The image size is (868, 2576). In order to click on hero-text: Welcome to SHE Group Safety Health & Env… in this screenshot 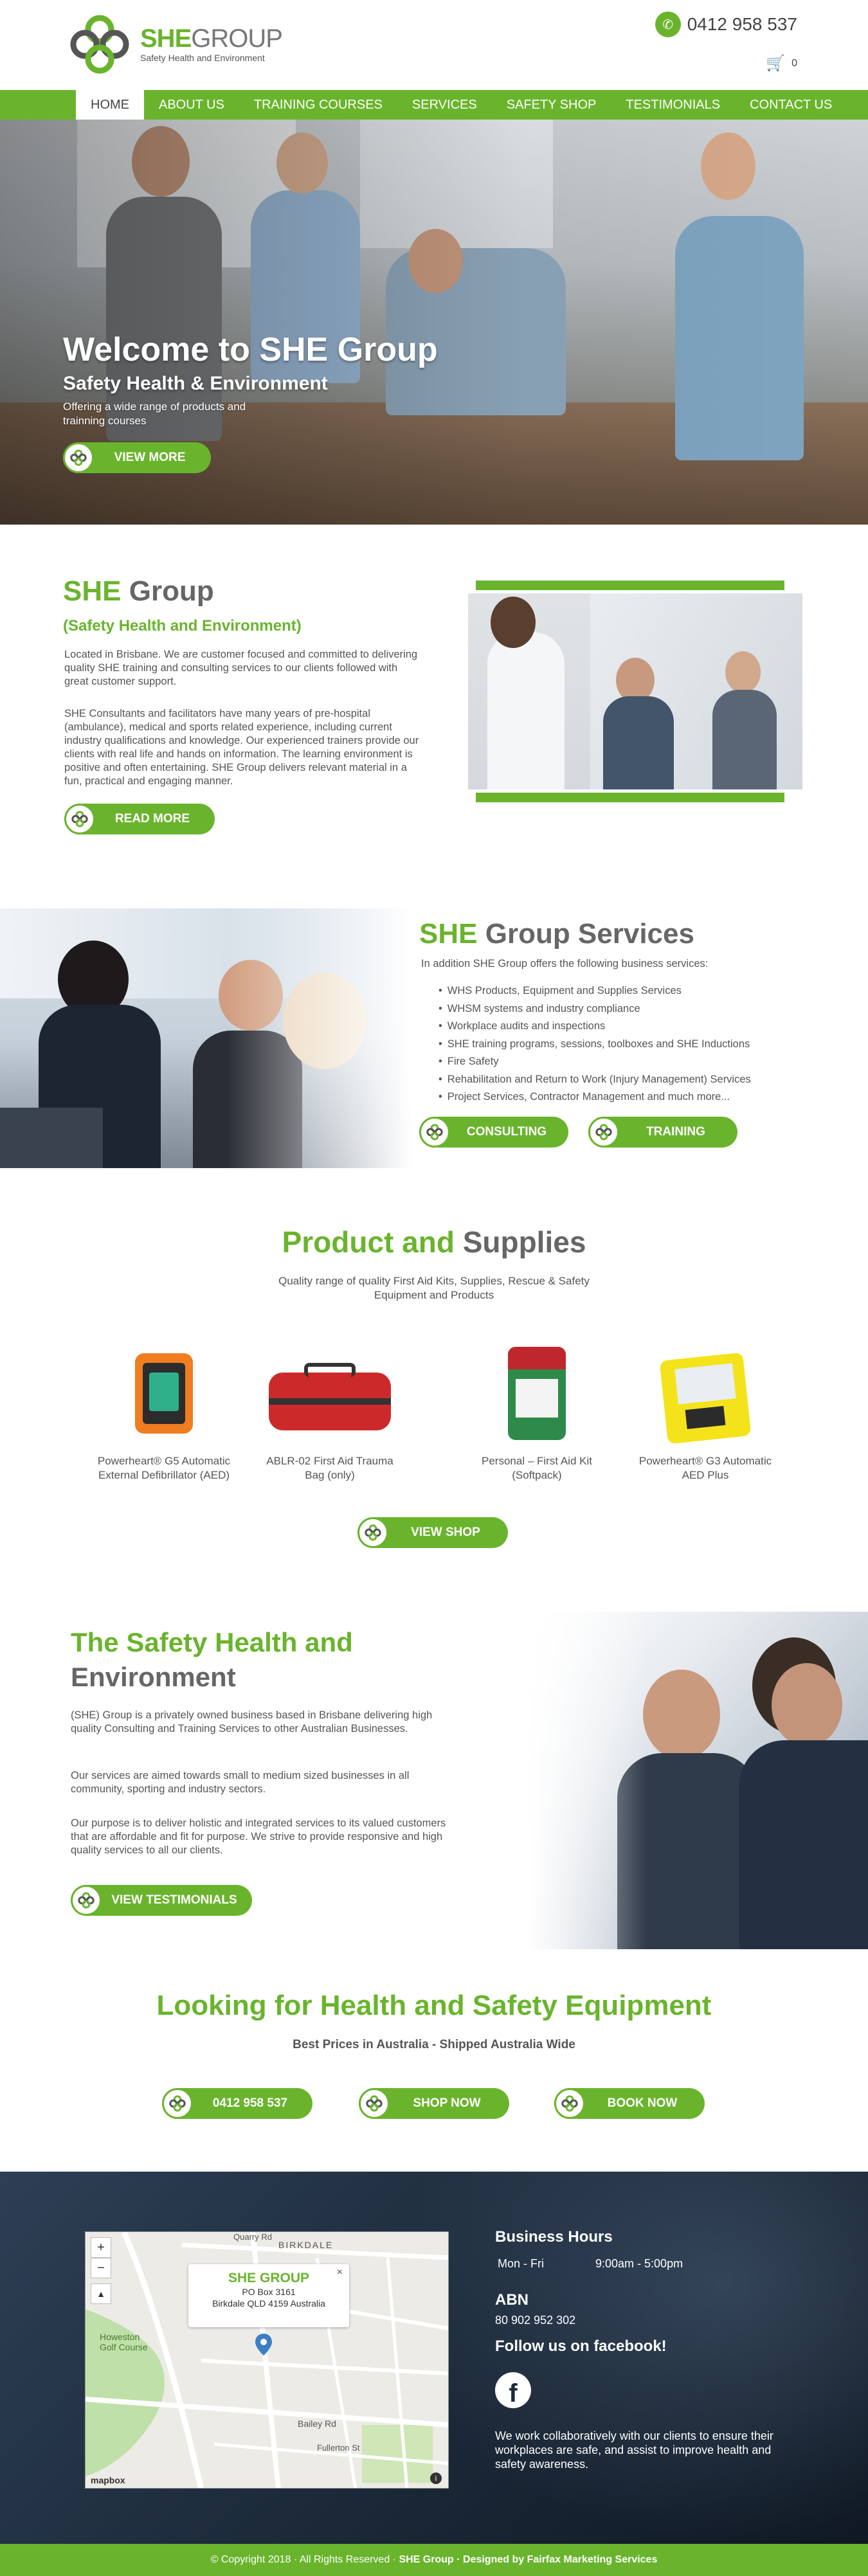, I will do `click(250, 379)`.